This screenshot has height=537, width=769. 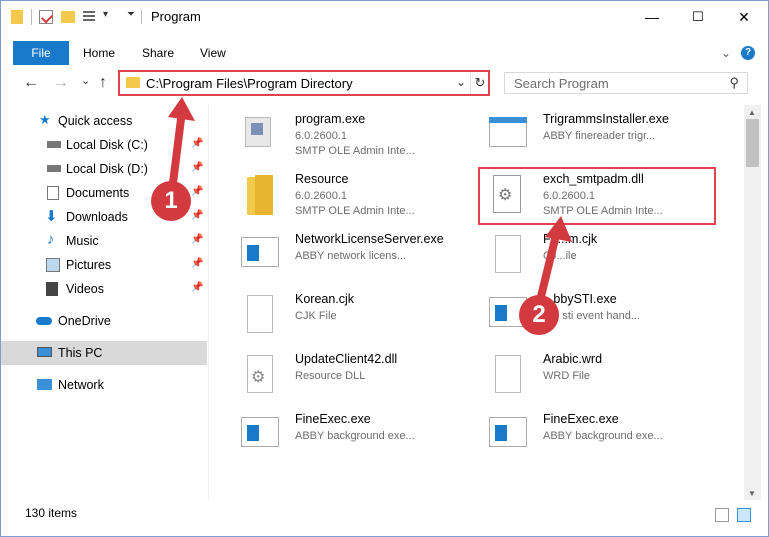 What do you see at coordinates (539, 315) in the screenshot?
I see `step-badge-2: 2` at bounding box center [539, 315].